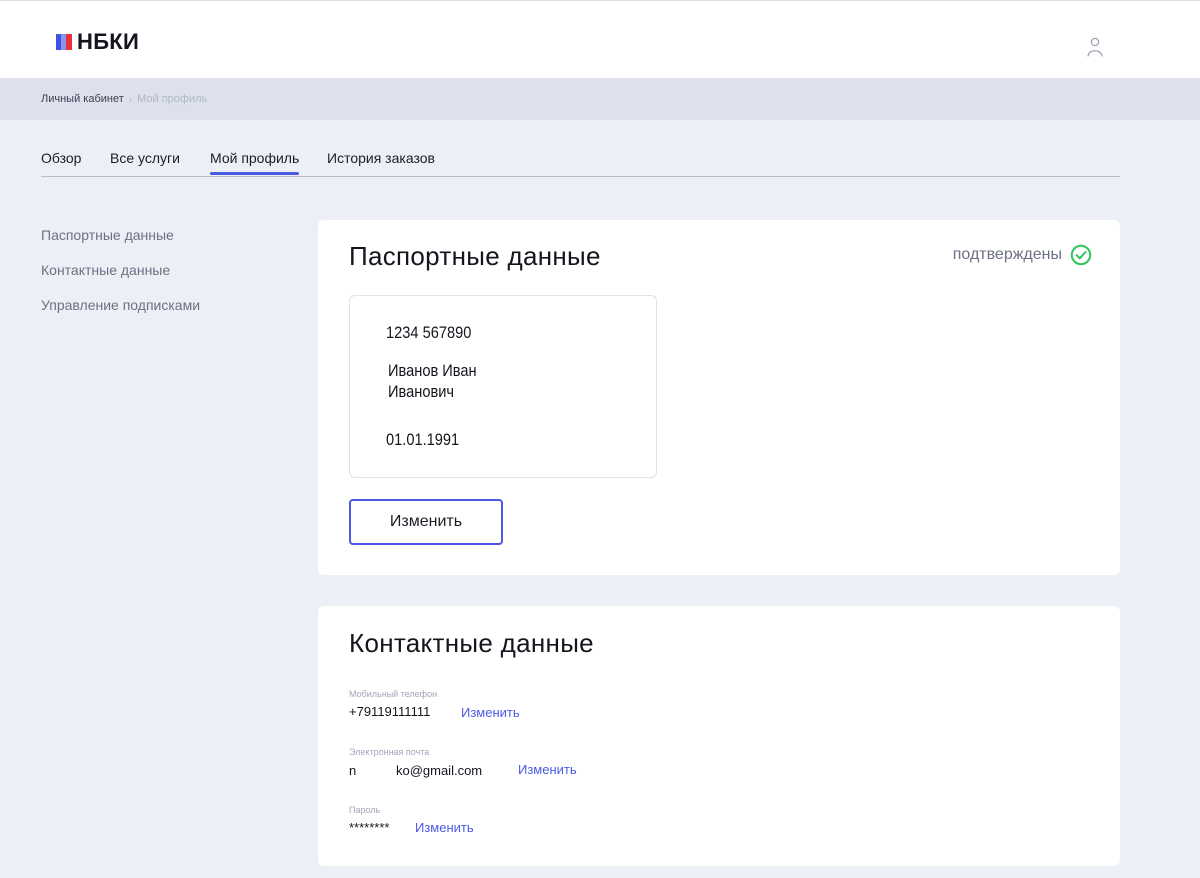 Image resolution: width=1200 pixels, height=878 pixels. Describe the element at coordinates (145, 158) in the screenshot. I see `tab-all-services: Все услуги` at that location.